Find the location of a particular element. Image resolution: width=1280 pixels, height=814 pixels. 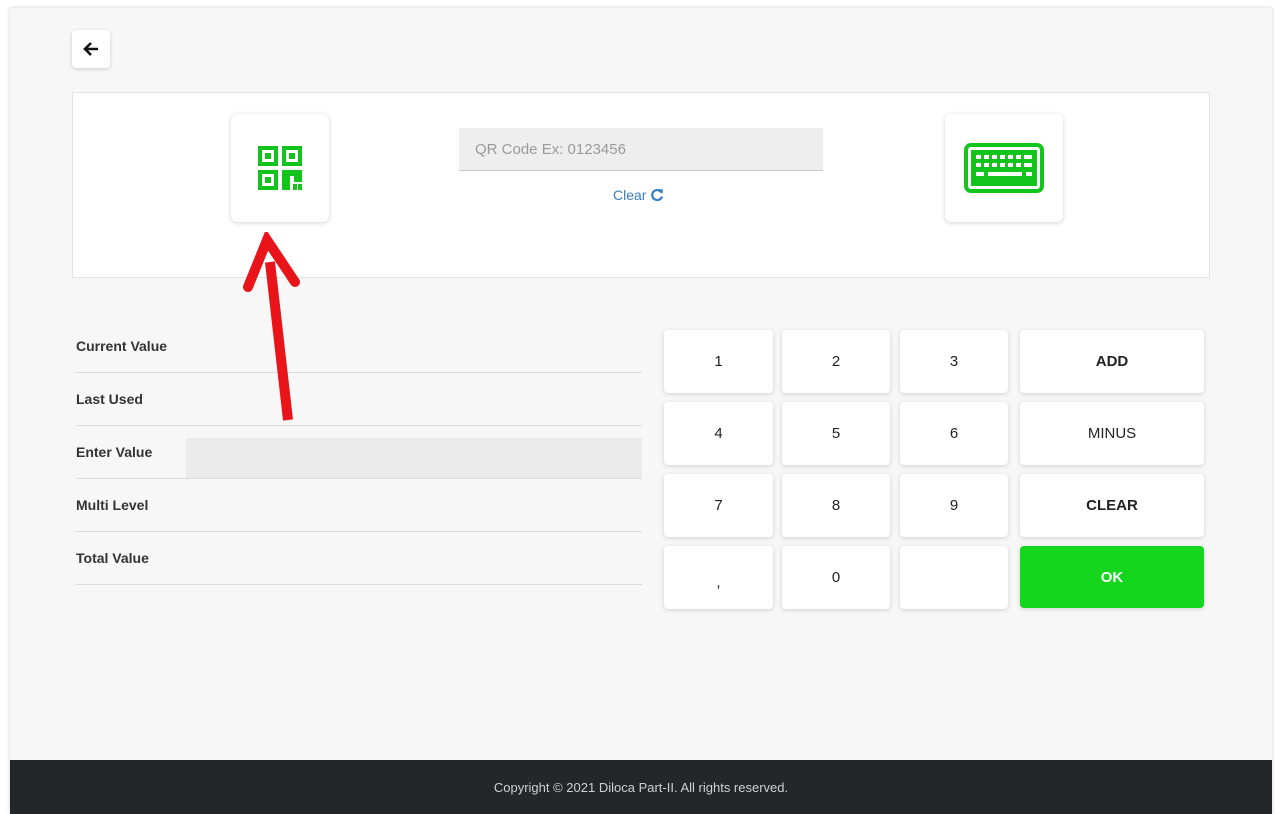

field-multi-level: Multi Level is located at coordinates (359, 505).